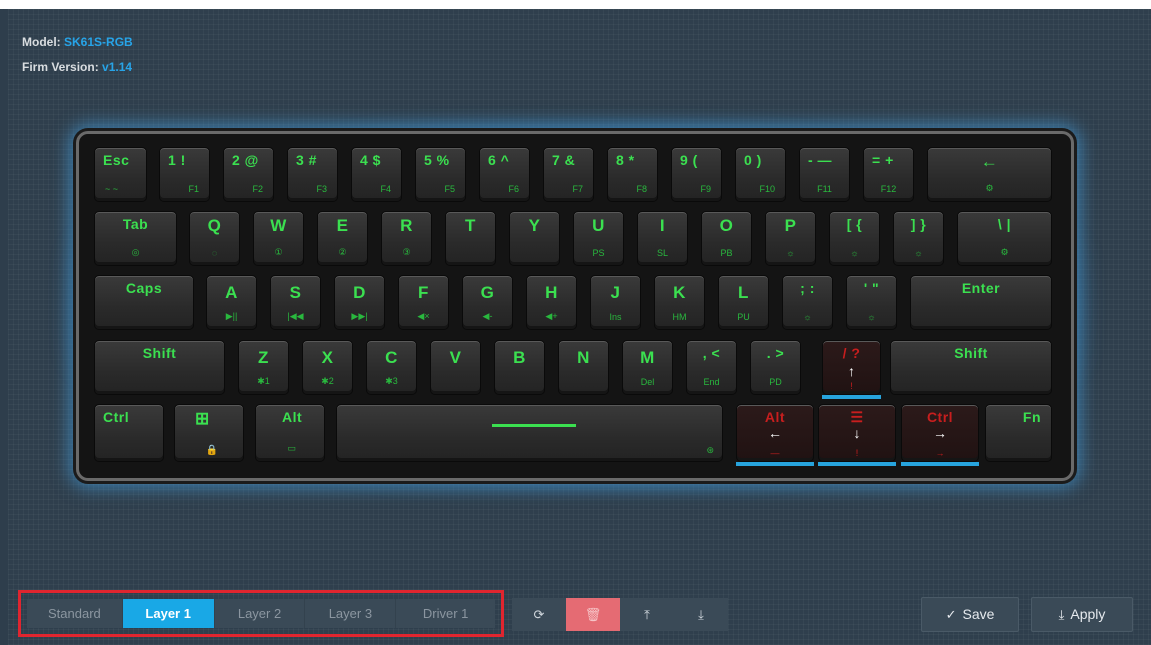 Image resolution: width=1151 pixels, height=645 pixels. I want to click on save-label: Save, so click(978, 614).